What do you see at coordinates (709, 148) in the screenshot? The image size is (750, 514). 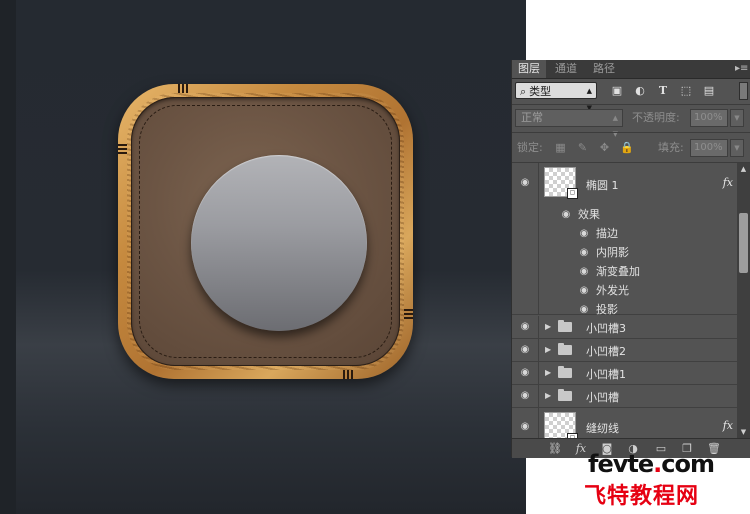 I see `fill-input: 100%` at bounding box center [709, 148].